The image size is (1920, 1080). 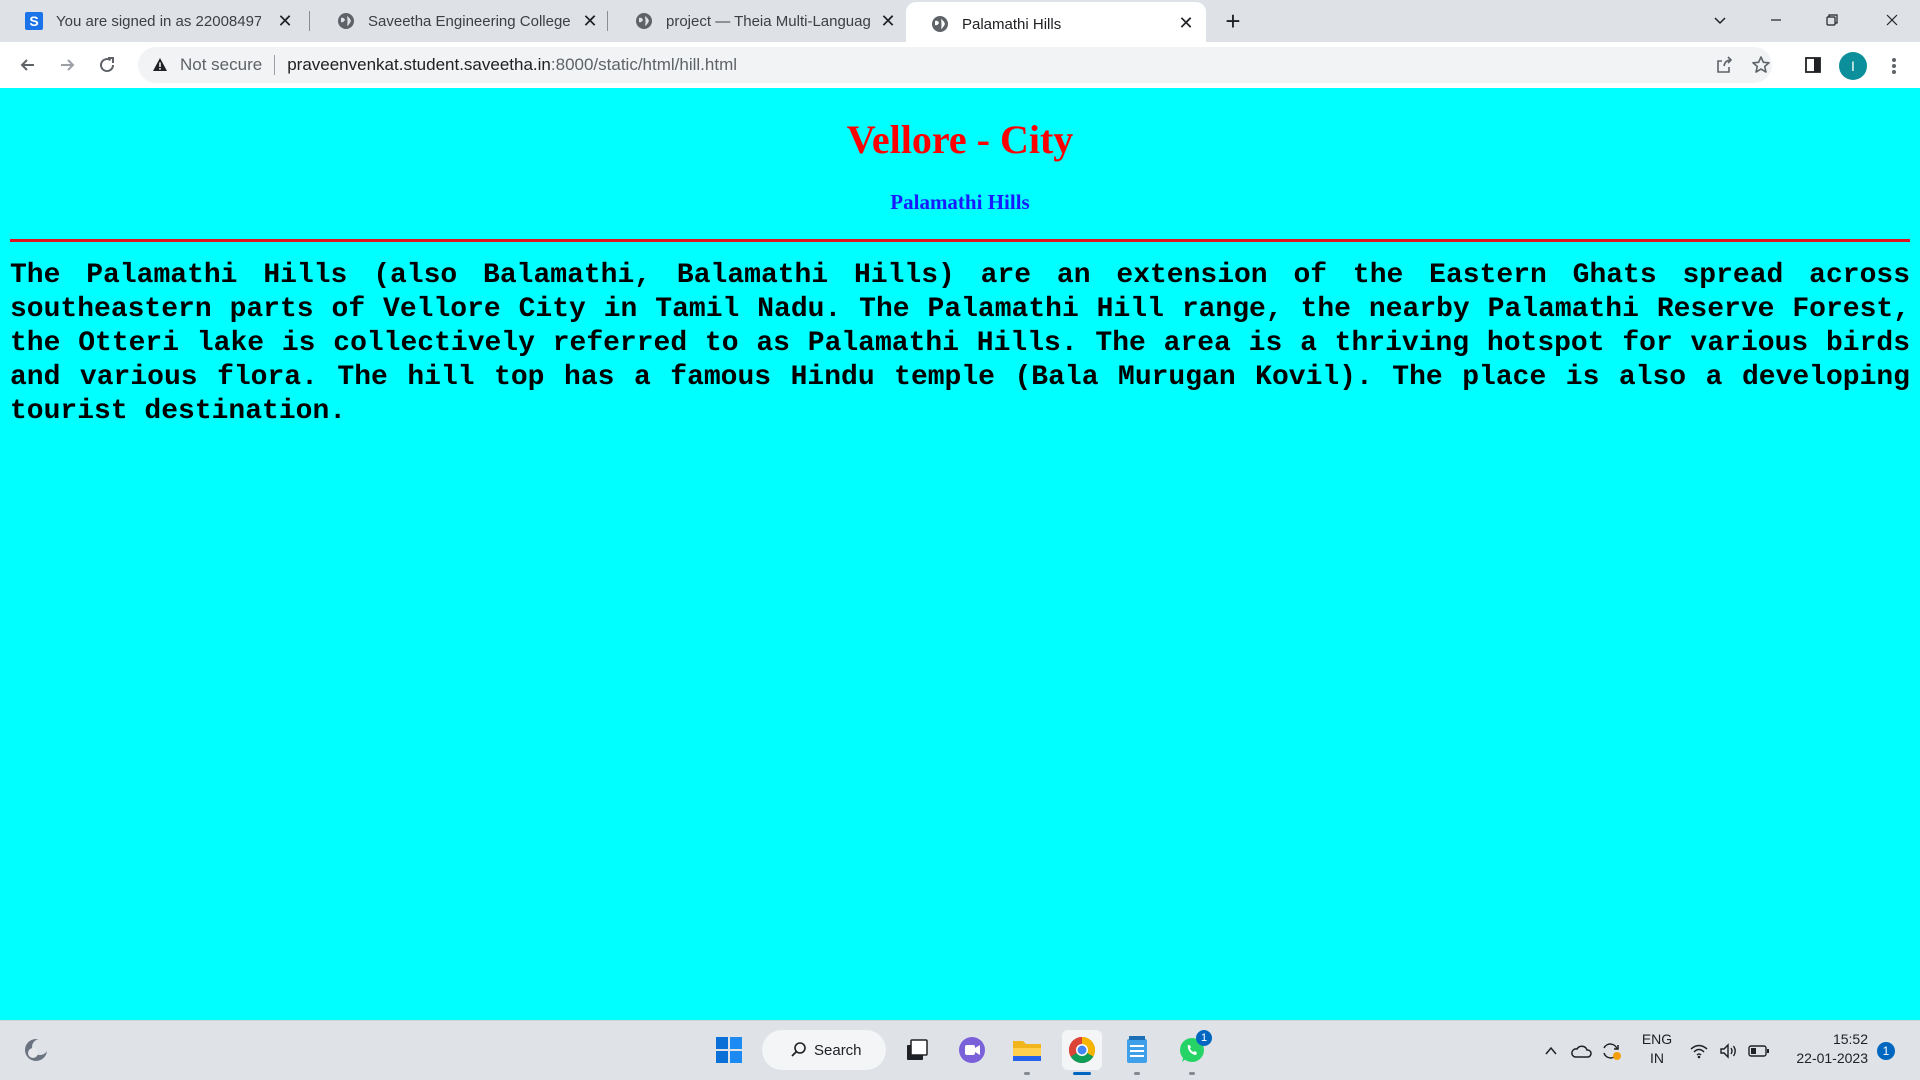 I want to click on minimize-icon, so click(x=1776, y=20).